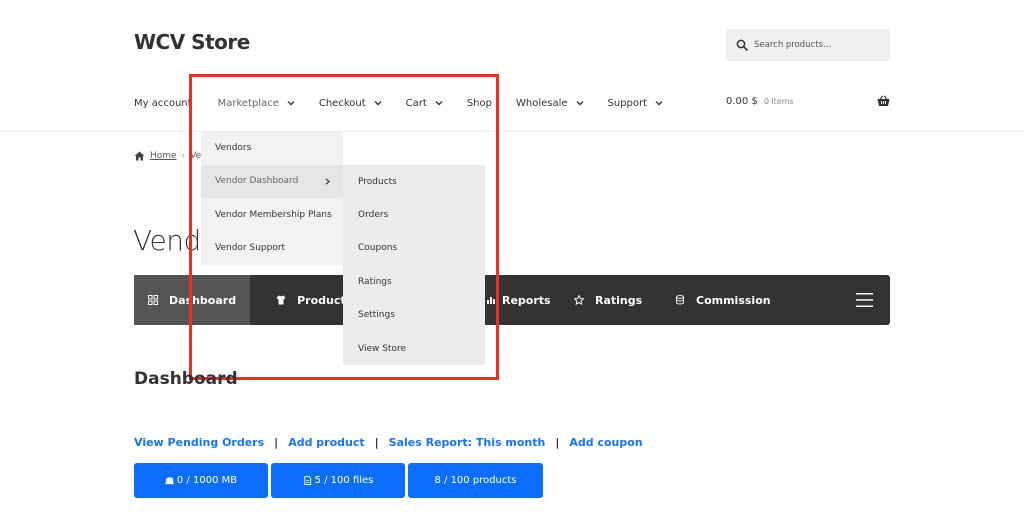  I want to click on menu-item-label: Vendor Support, so click(250, 248).